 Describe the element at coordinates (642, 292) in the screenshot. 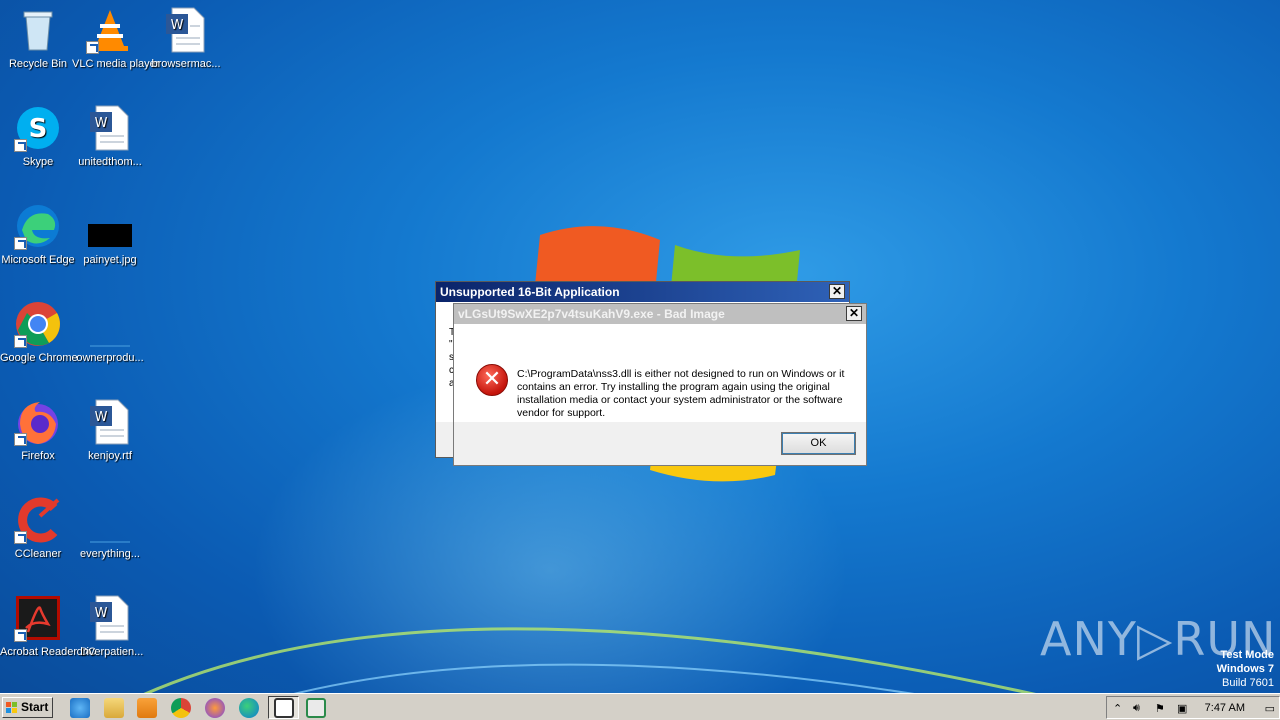

I see `dialog-title-bar: Unsupported 16-Bit Application ✕` at that location.